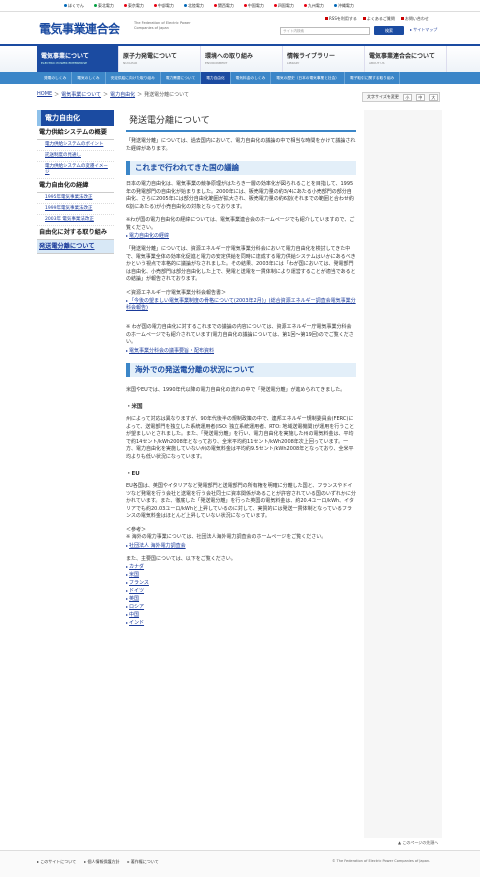 The height and width of the screenshot is (877, 480). I want to click on sidebar-item: 1999年電気事業法改正, so click(75, 209).